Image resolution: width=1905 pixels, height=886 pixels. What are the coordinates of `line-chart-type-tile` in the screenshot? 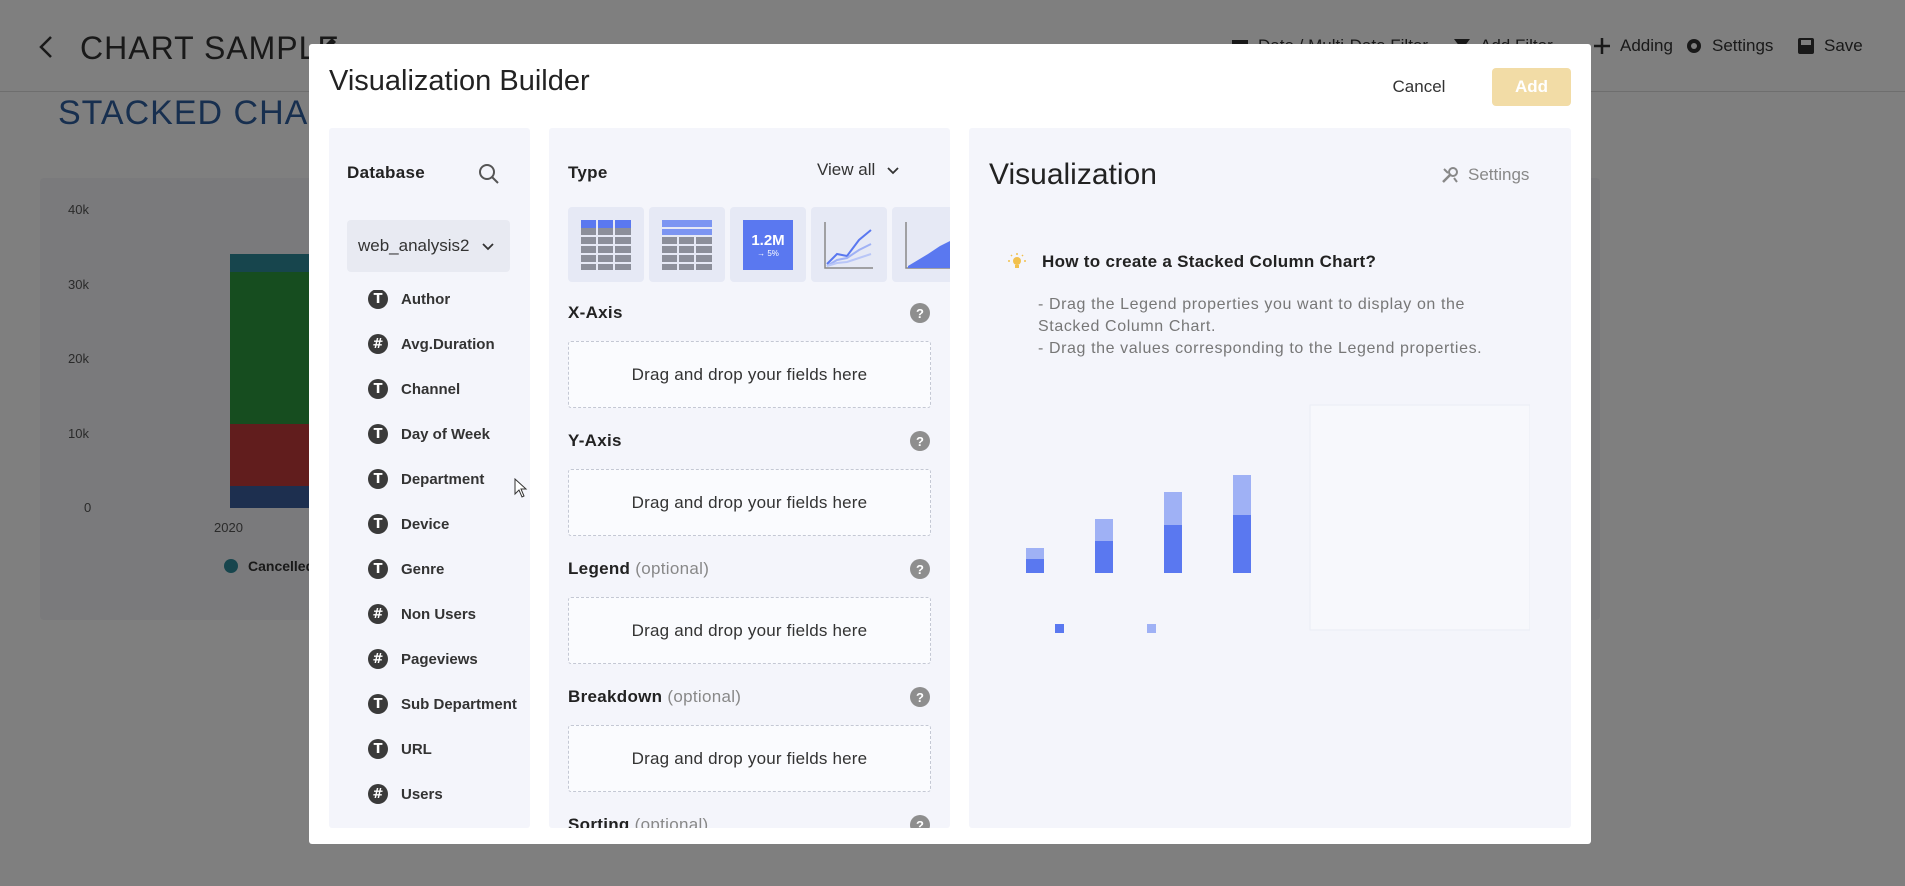 It's located at (849, 244).